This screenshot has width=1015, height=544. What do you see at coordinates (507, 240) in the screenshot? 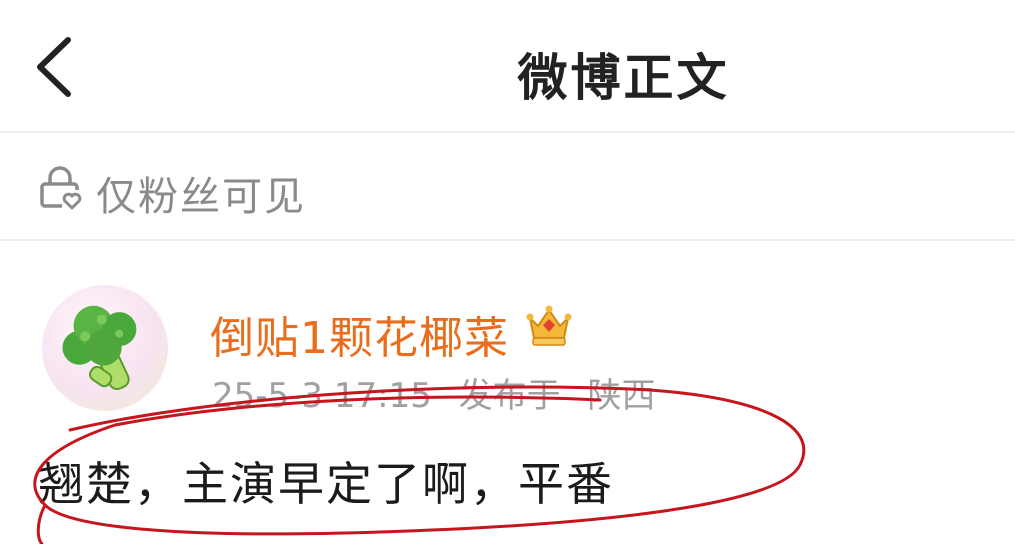
I see `visibility-divider` at bounding box center [507, 240].